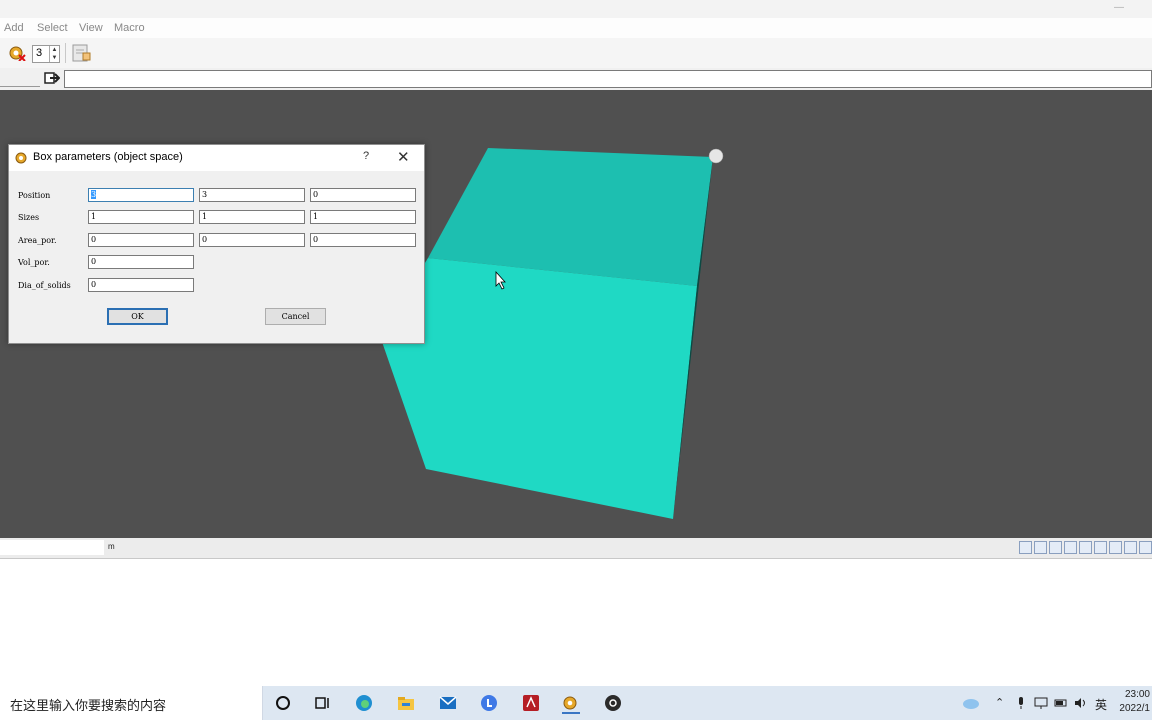 This screenshot has height=720, width=1152. I want to click on status-bar: m, so click(576, 548).